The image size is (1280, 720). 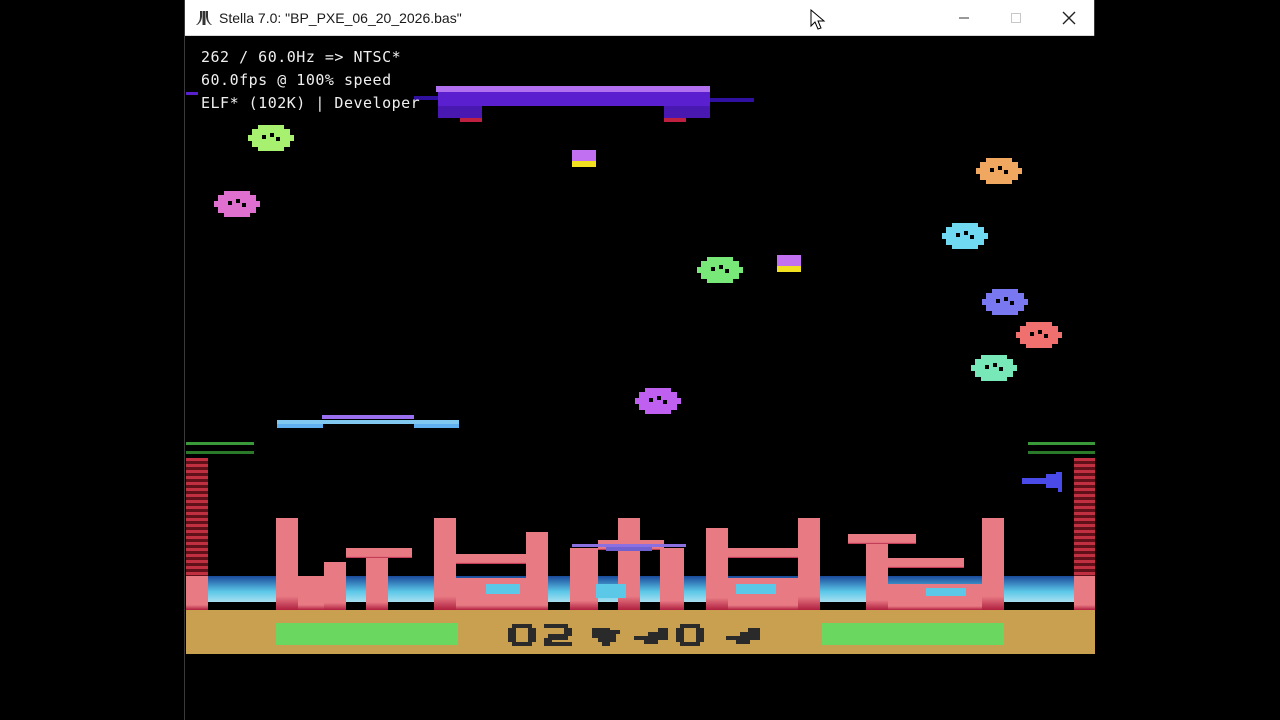 What do you see at coordinates (675, 120) in the screenshot?
I see `mothership-right-thruster` at bounding box center [675, 120].